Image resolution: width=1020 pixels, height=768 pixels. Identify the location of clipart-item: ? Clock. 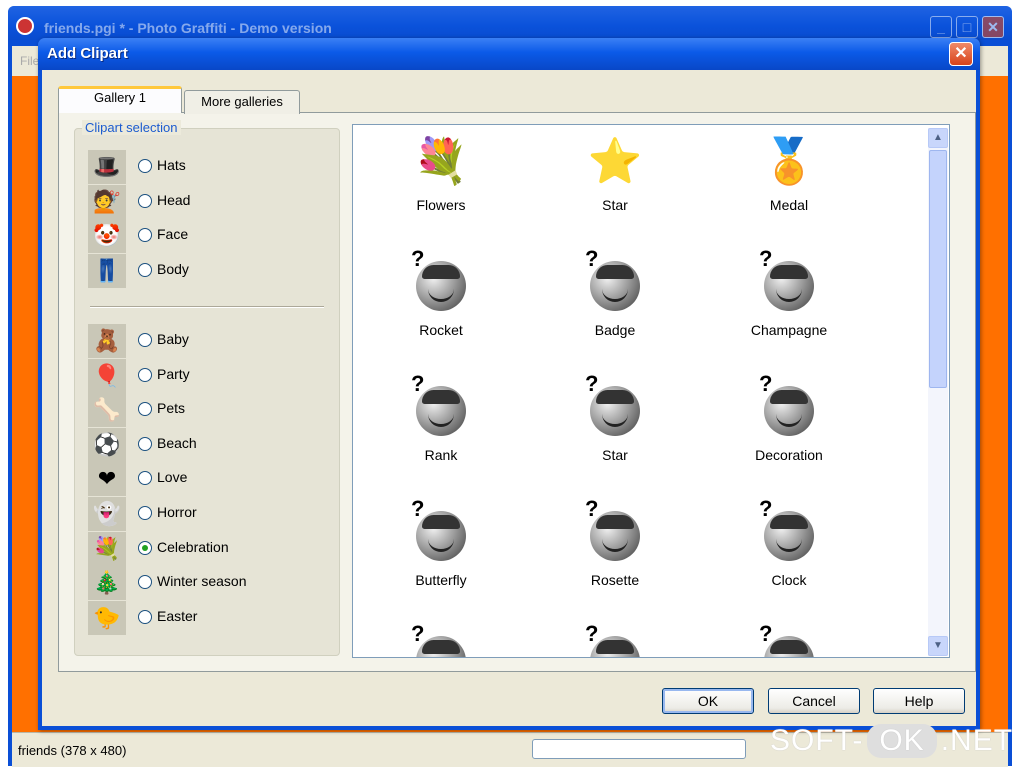
(789, 556).